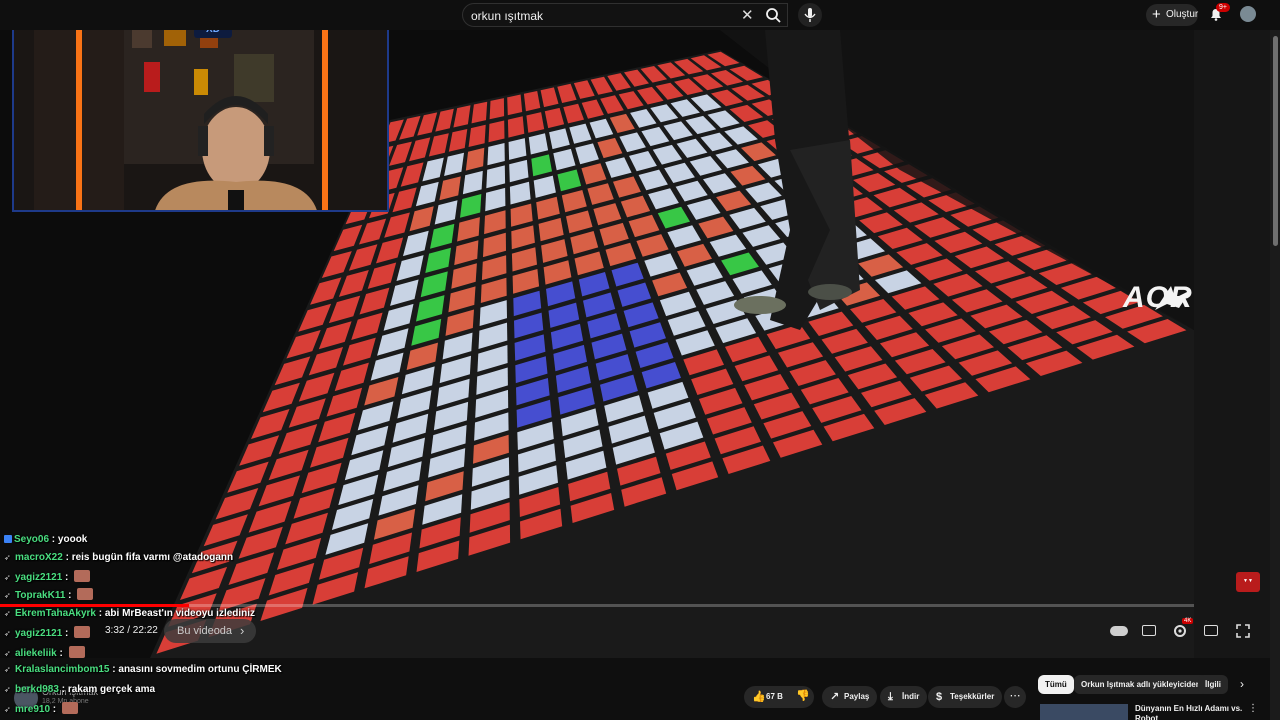  What do you see at coordinates (111, 689) in the screenshot?
I see `chat-text: rakam gerçek ama` at bounding box center [111, 689].